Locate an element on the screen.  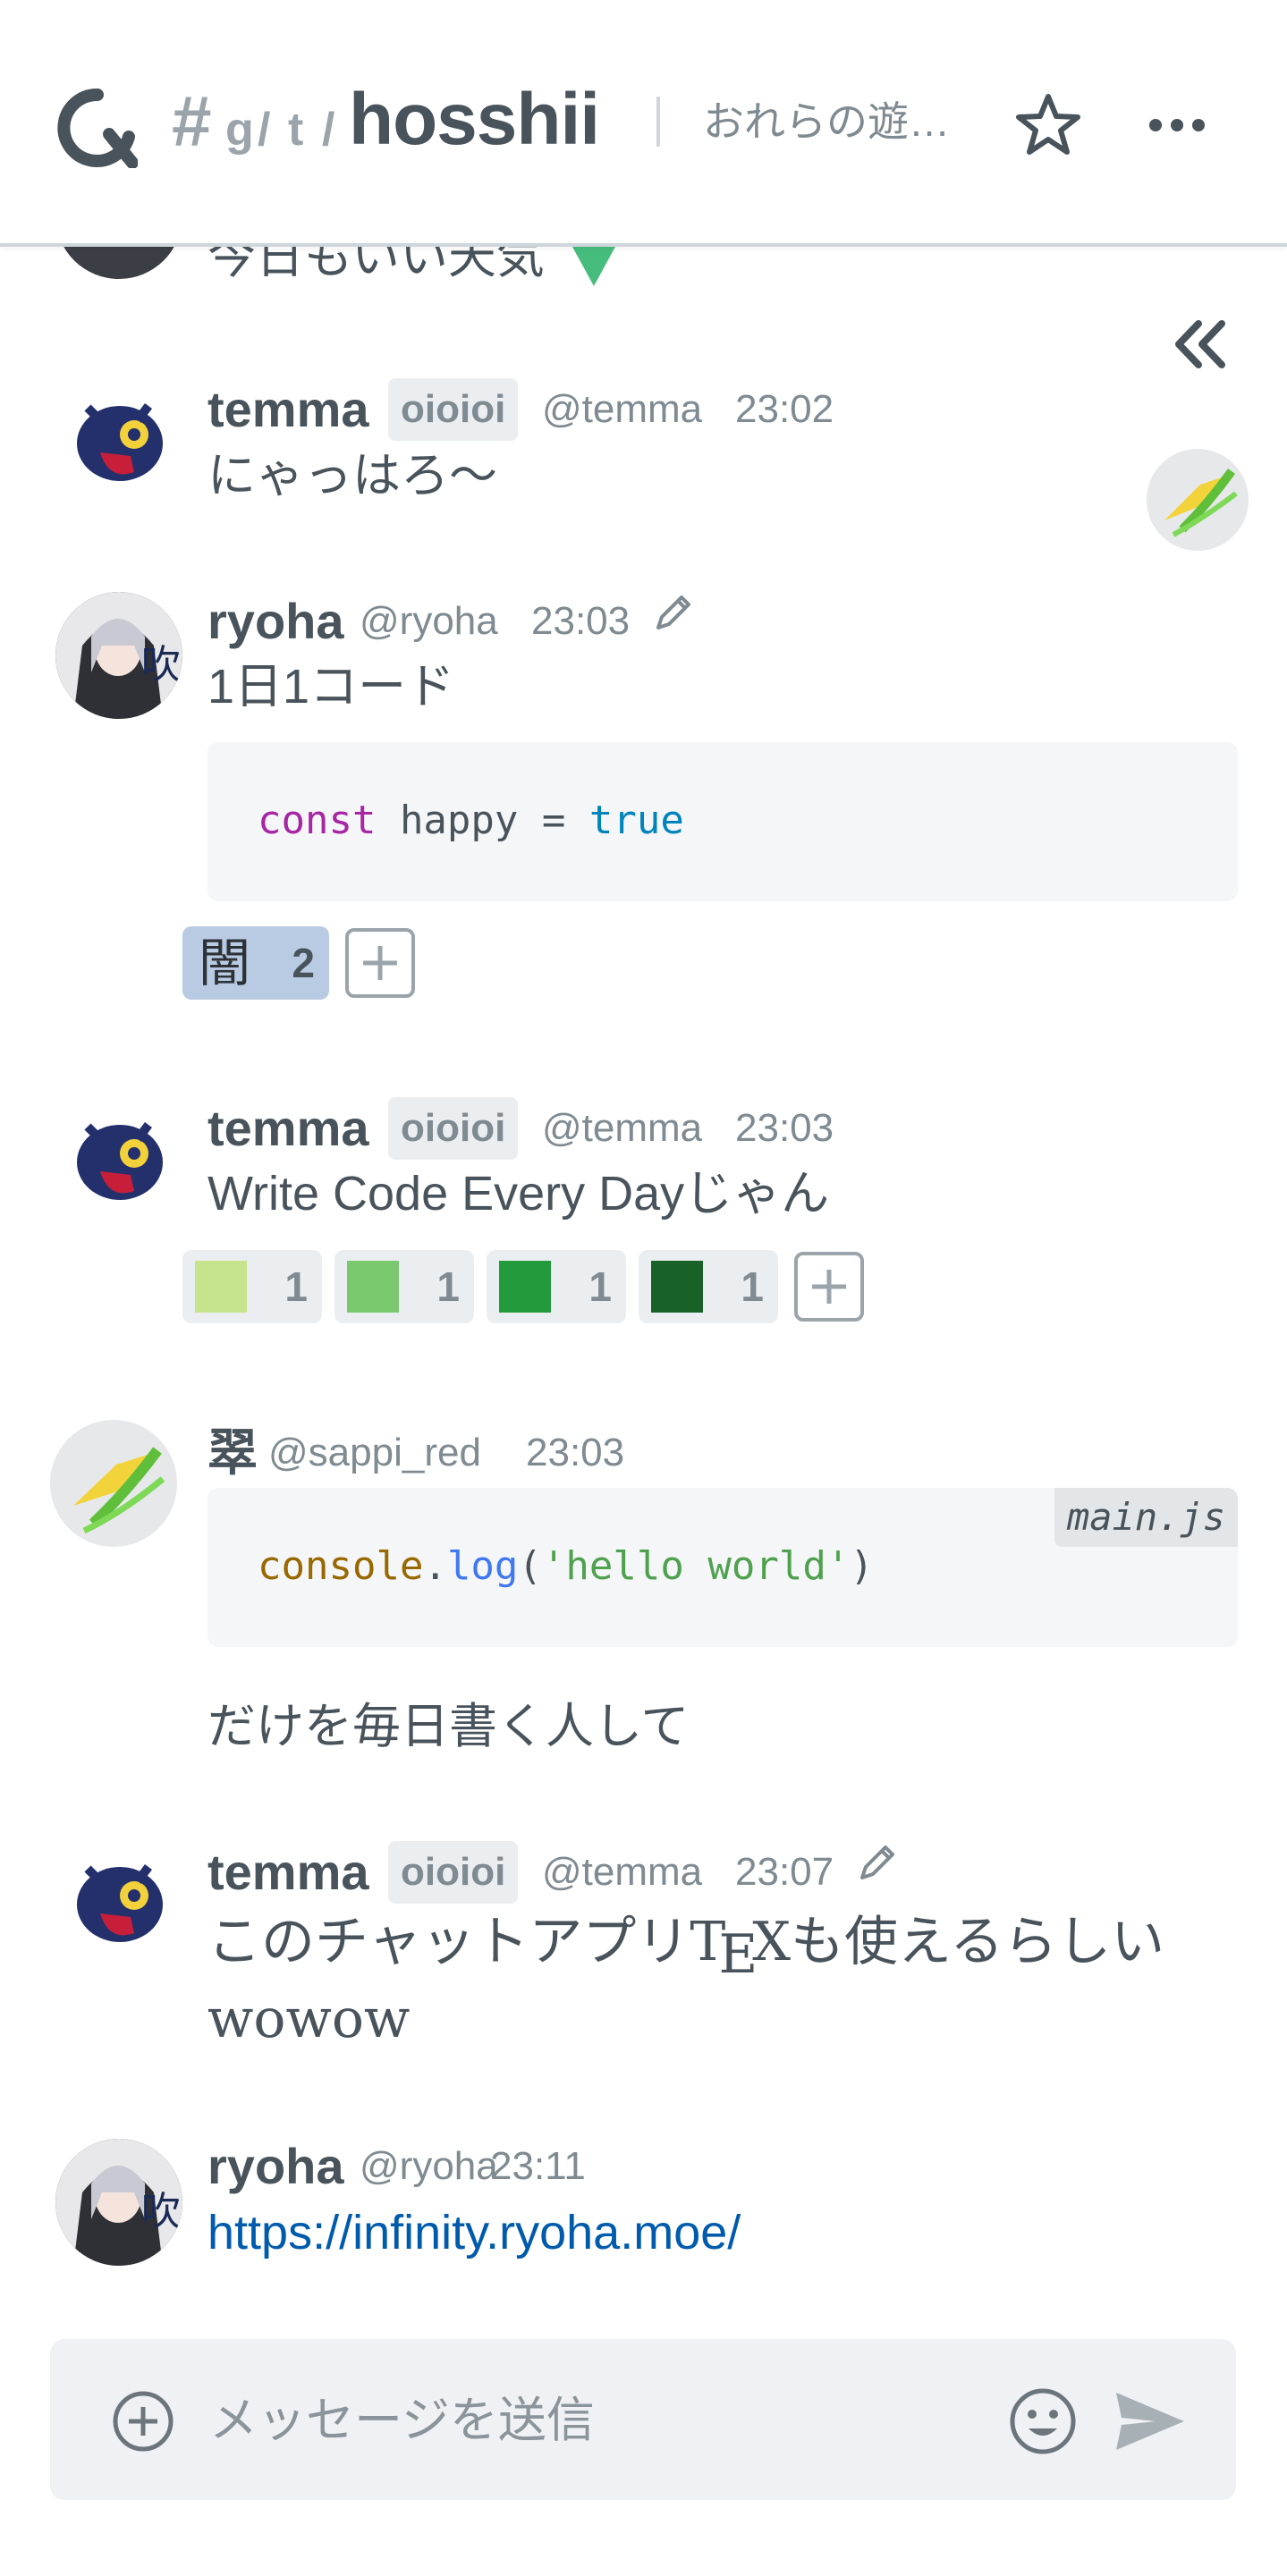
username: 翠 is located at coordinates (232, 1453).